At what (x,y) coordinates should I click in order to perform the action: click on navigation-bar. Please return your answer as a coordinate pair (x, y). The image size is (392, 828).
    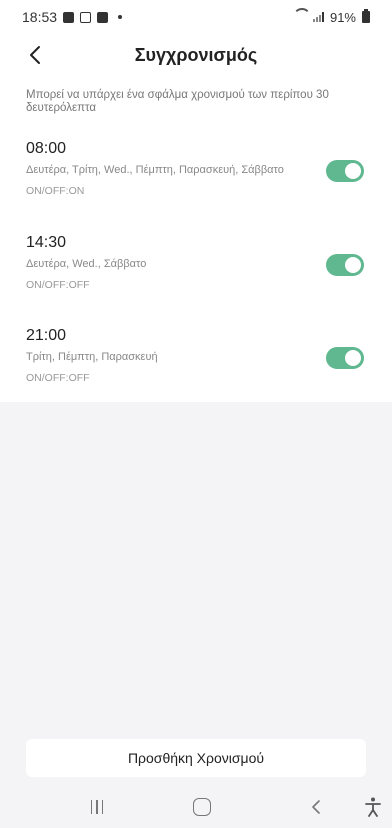
    Looking at the image, I should click on (196, 807).